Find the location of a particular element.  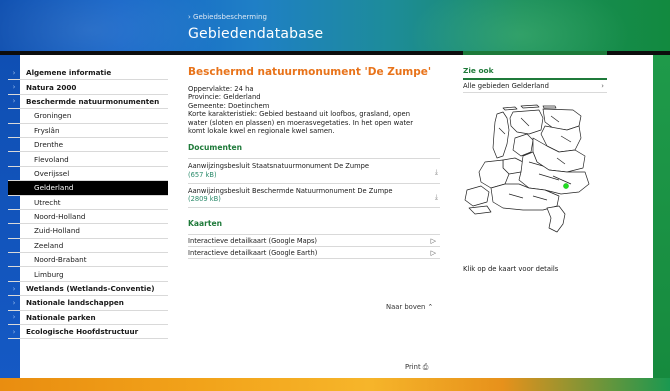

netherlands-map-svg is located at coordinates (535, 169).